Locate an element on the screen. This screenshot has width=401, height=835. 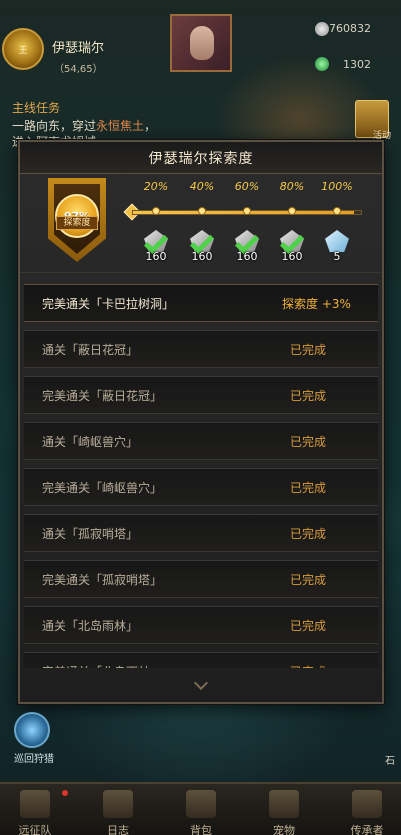
progress-label: 探索度 is located at coordinates (77, 223).